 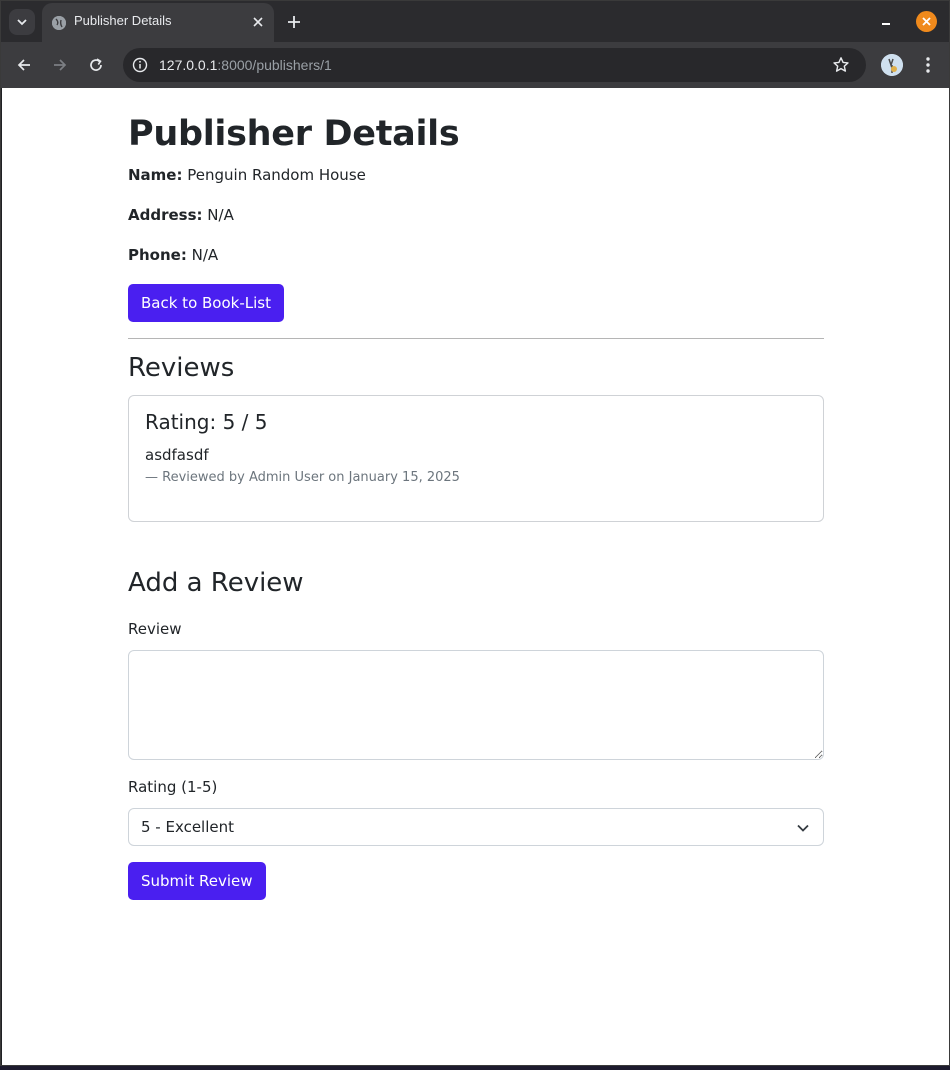 I want to click on name-label: Name:, so click(x=155, y=175).